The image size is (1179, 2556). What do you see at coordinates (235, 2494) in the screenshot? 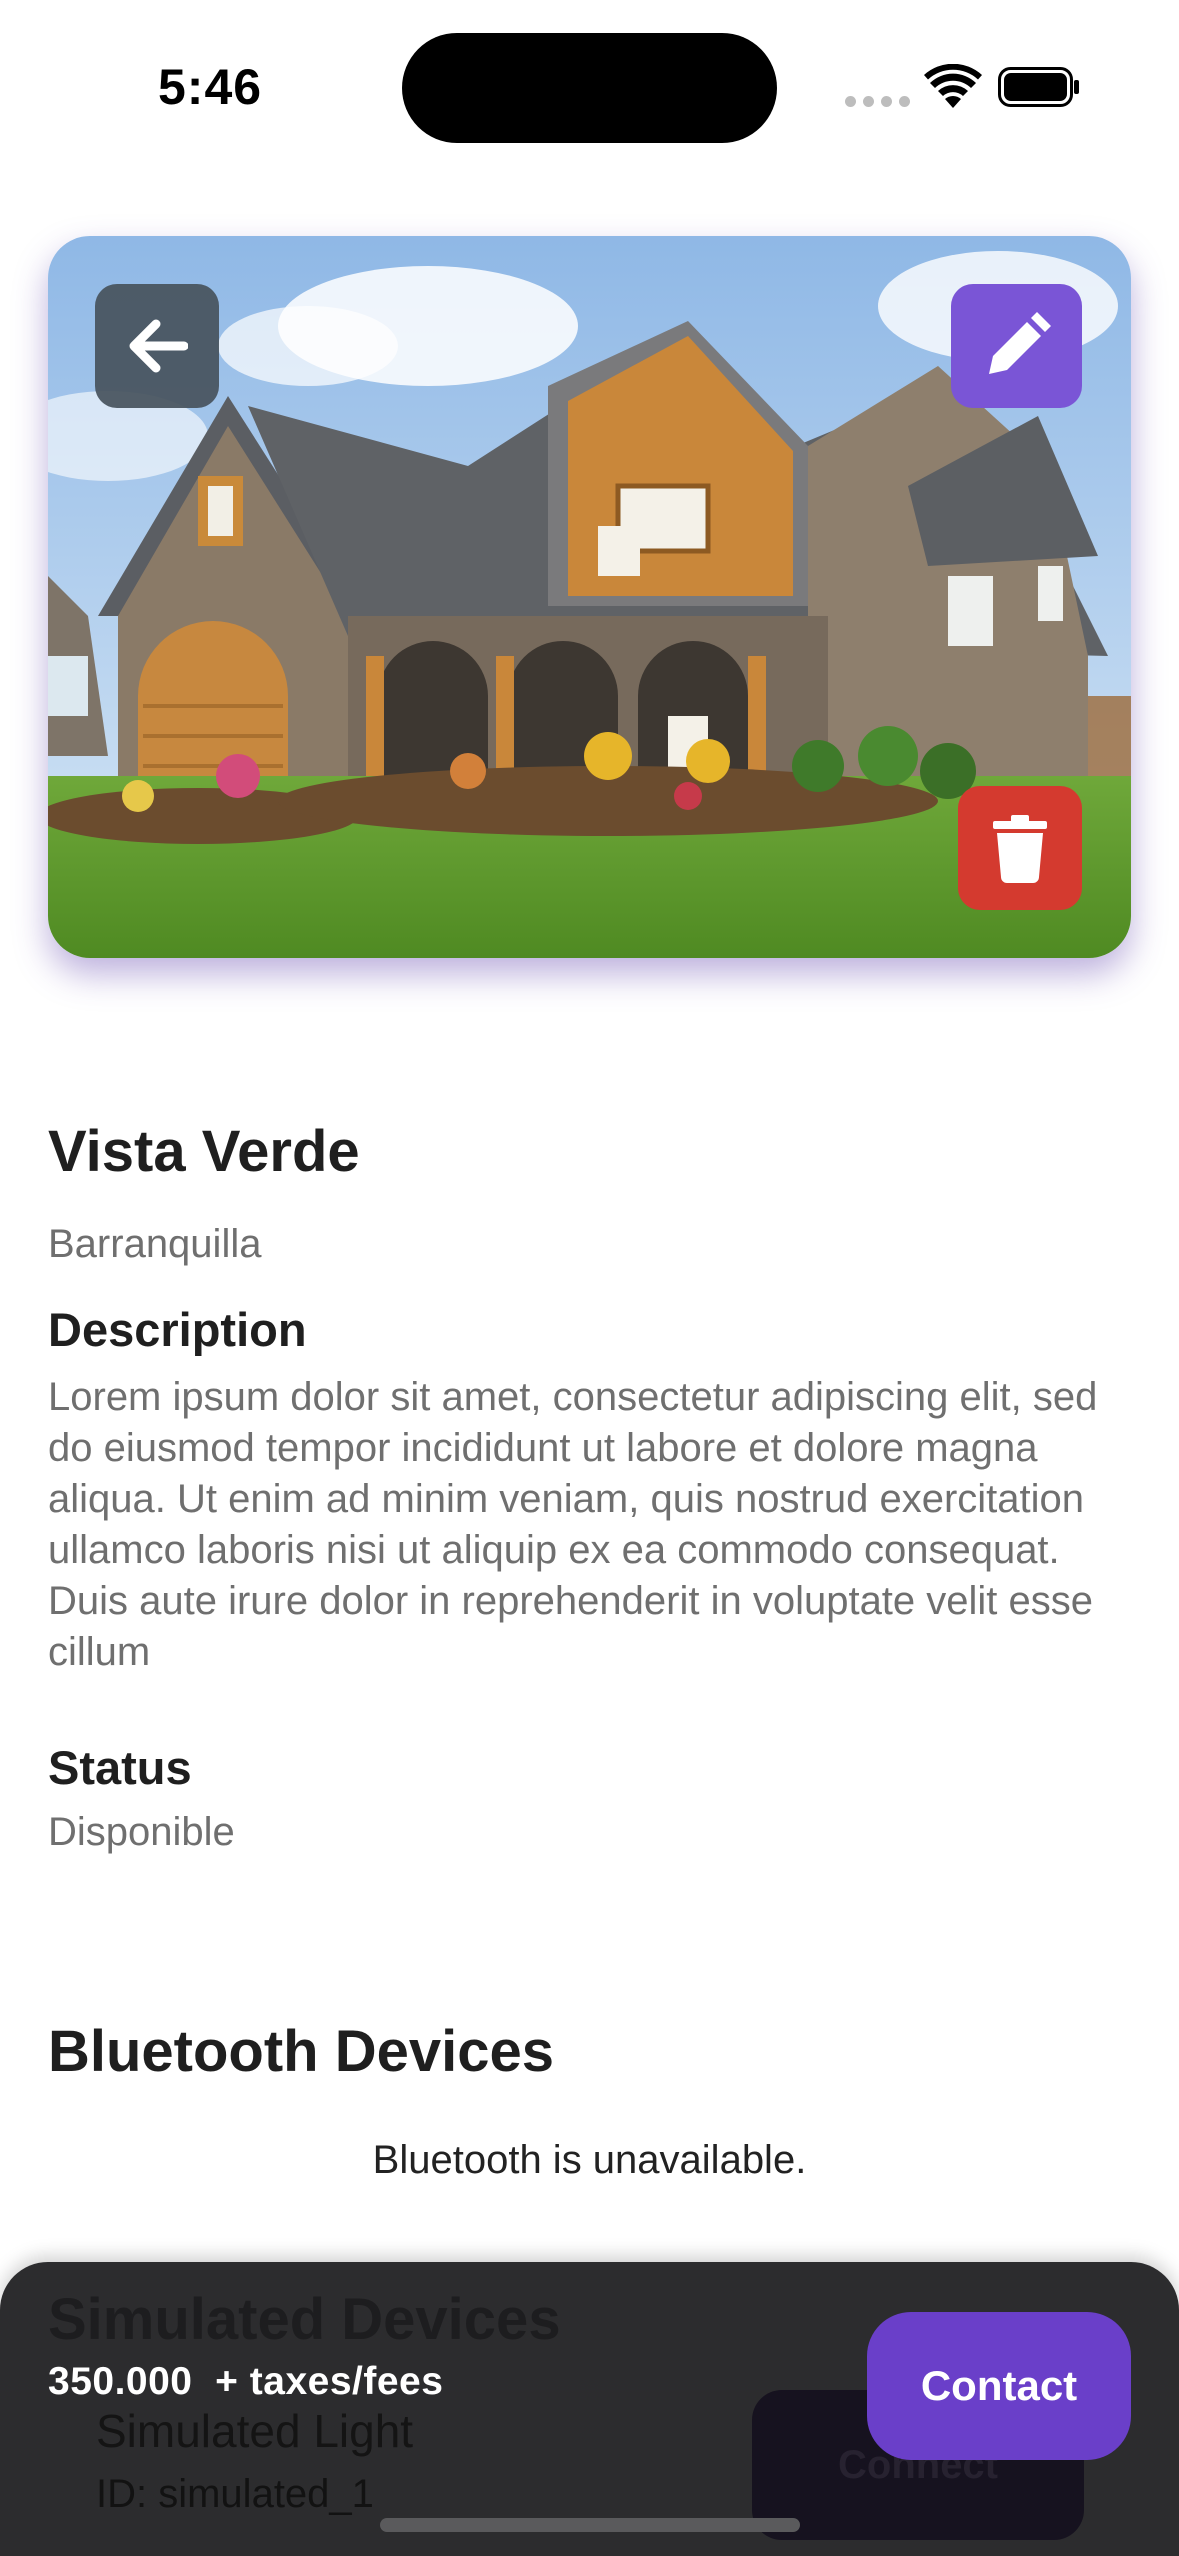
I see `simulated-device-id: ID: simulated_1` at bounding box center [235, 2494].